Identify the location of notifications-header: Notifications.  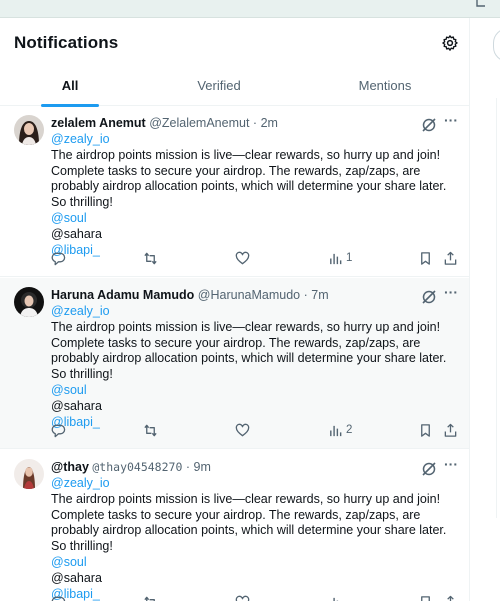
(234, 43).